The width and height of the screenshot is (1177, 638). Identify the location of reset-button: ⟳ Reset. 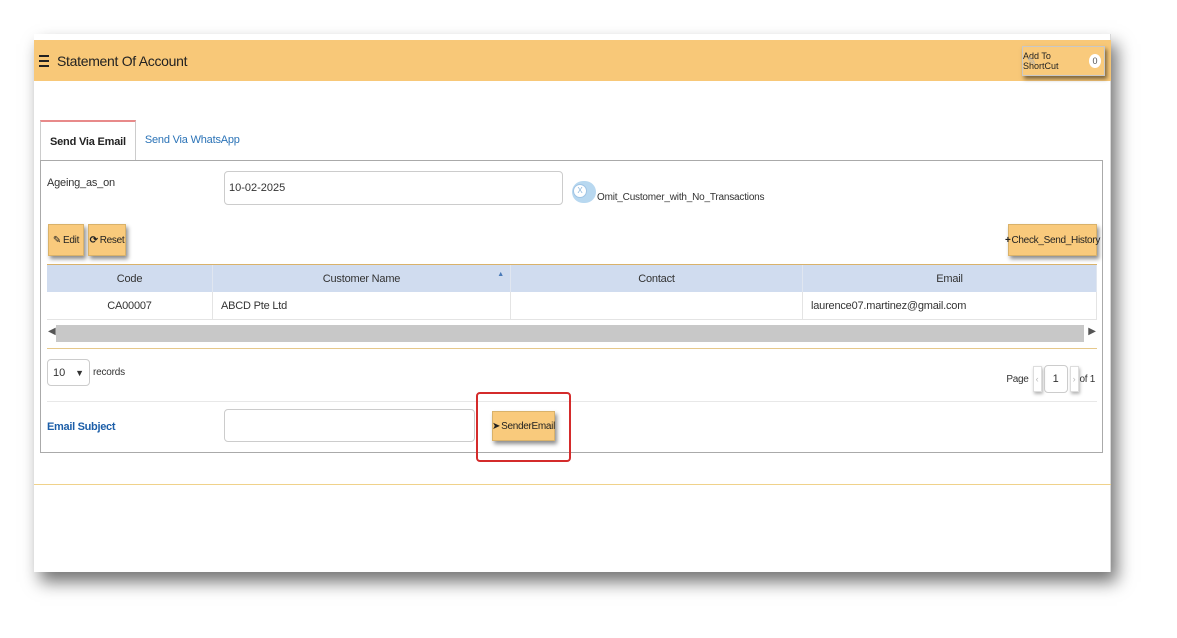
(107, 240).